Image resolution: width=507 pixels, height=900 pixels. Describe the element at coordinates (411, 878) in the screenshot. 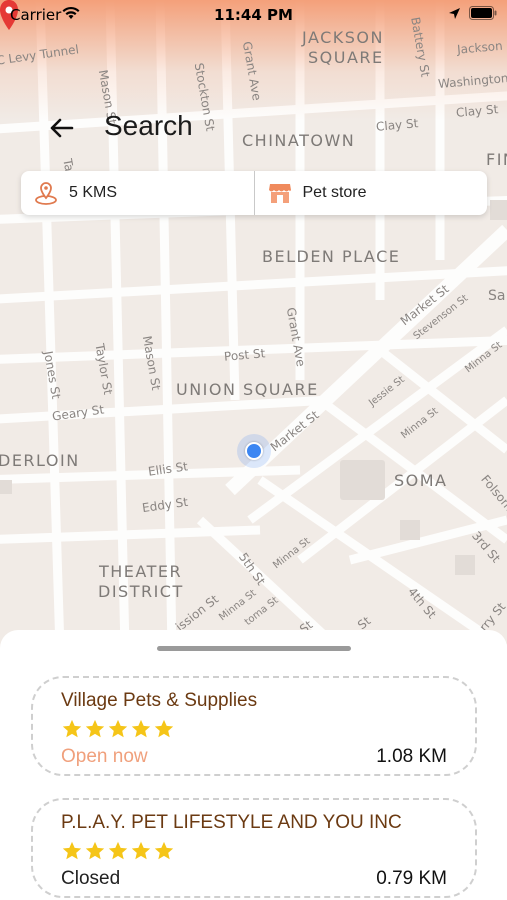

I see `store-distance: 0.79 KM` at that location.